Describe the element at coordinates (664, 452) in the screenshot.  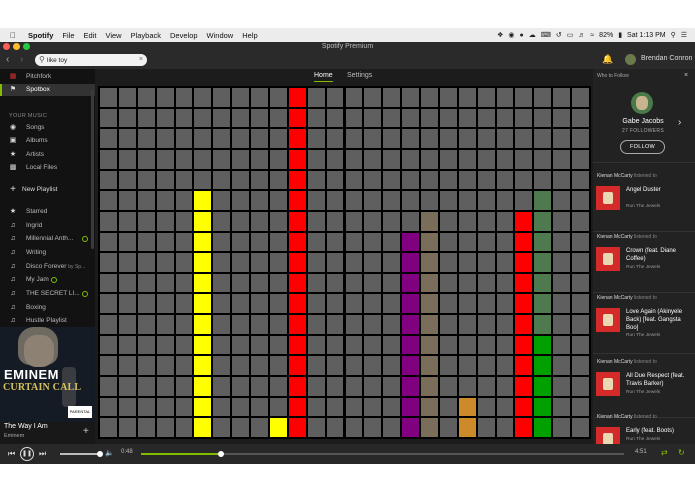
I see `shuffle-icon: ⇄` at that location.